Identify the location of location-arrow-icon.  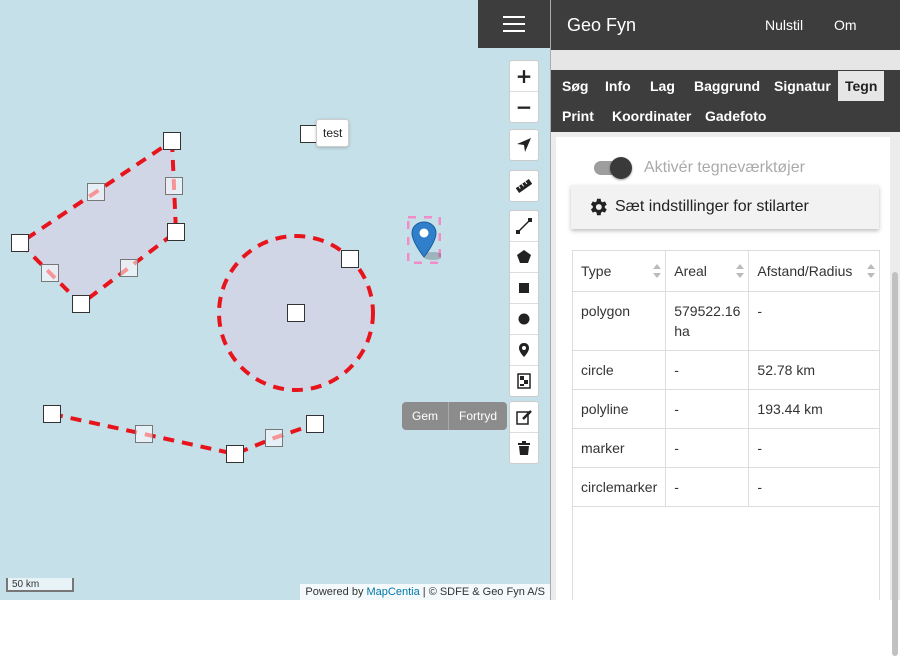
(524, 145).